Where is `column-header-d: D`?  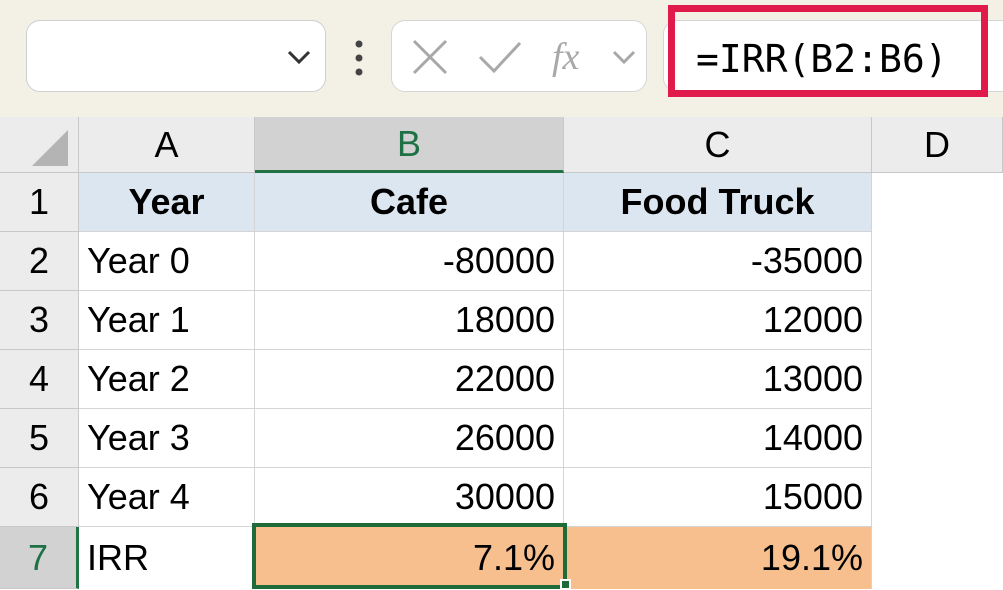
column-header-d: D is located at coordinates (937, 145).